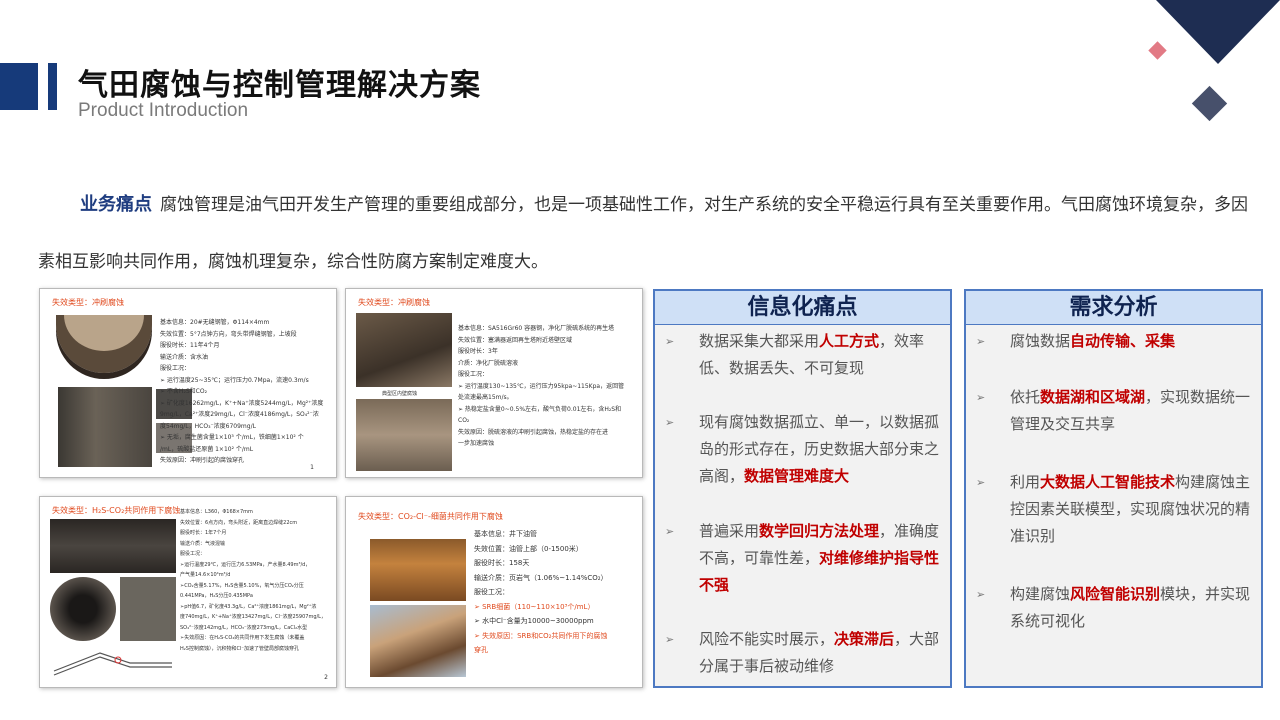 This screenshot has height=720, width=1280. Describe the element at coordinates (819, 531) in the screenshot. I see `emphasis-text: 数学回归方法处理` at that location.